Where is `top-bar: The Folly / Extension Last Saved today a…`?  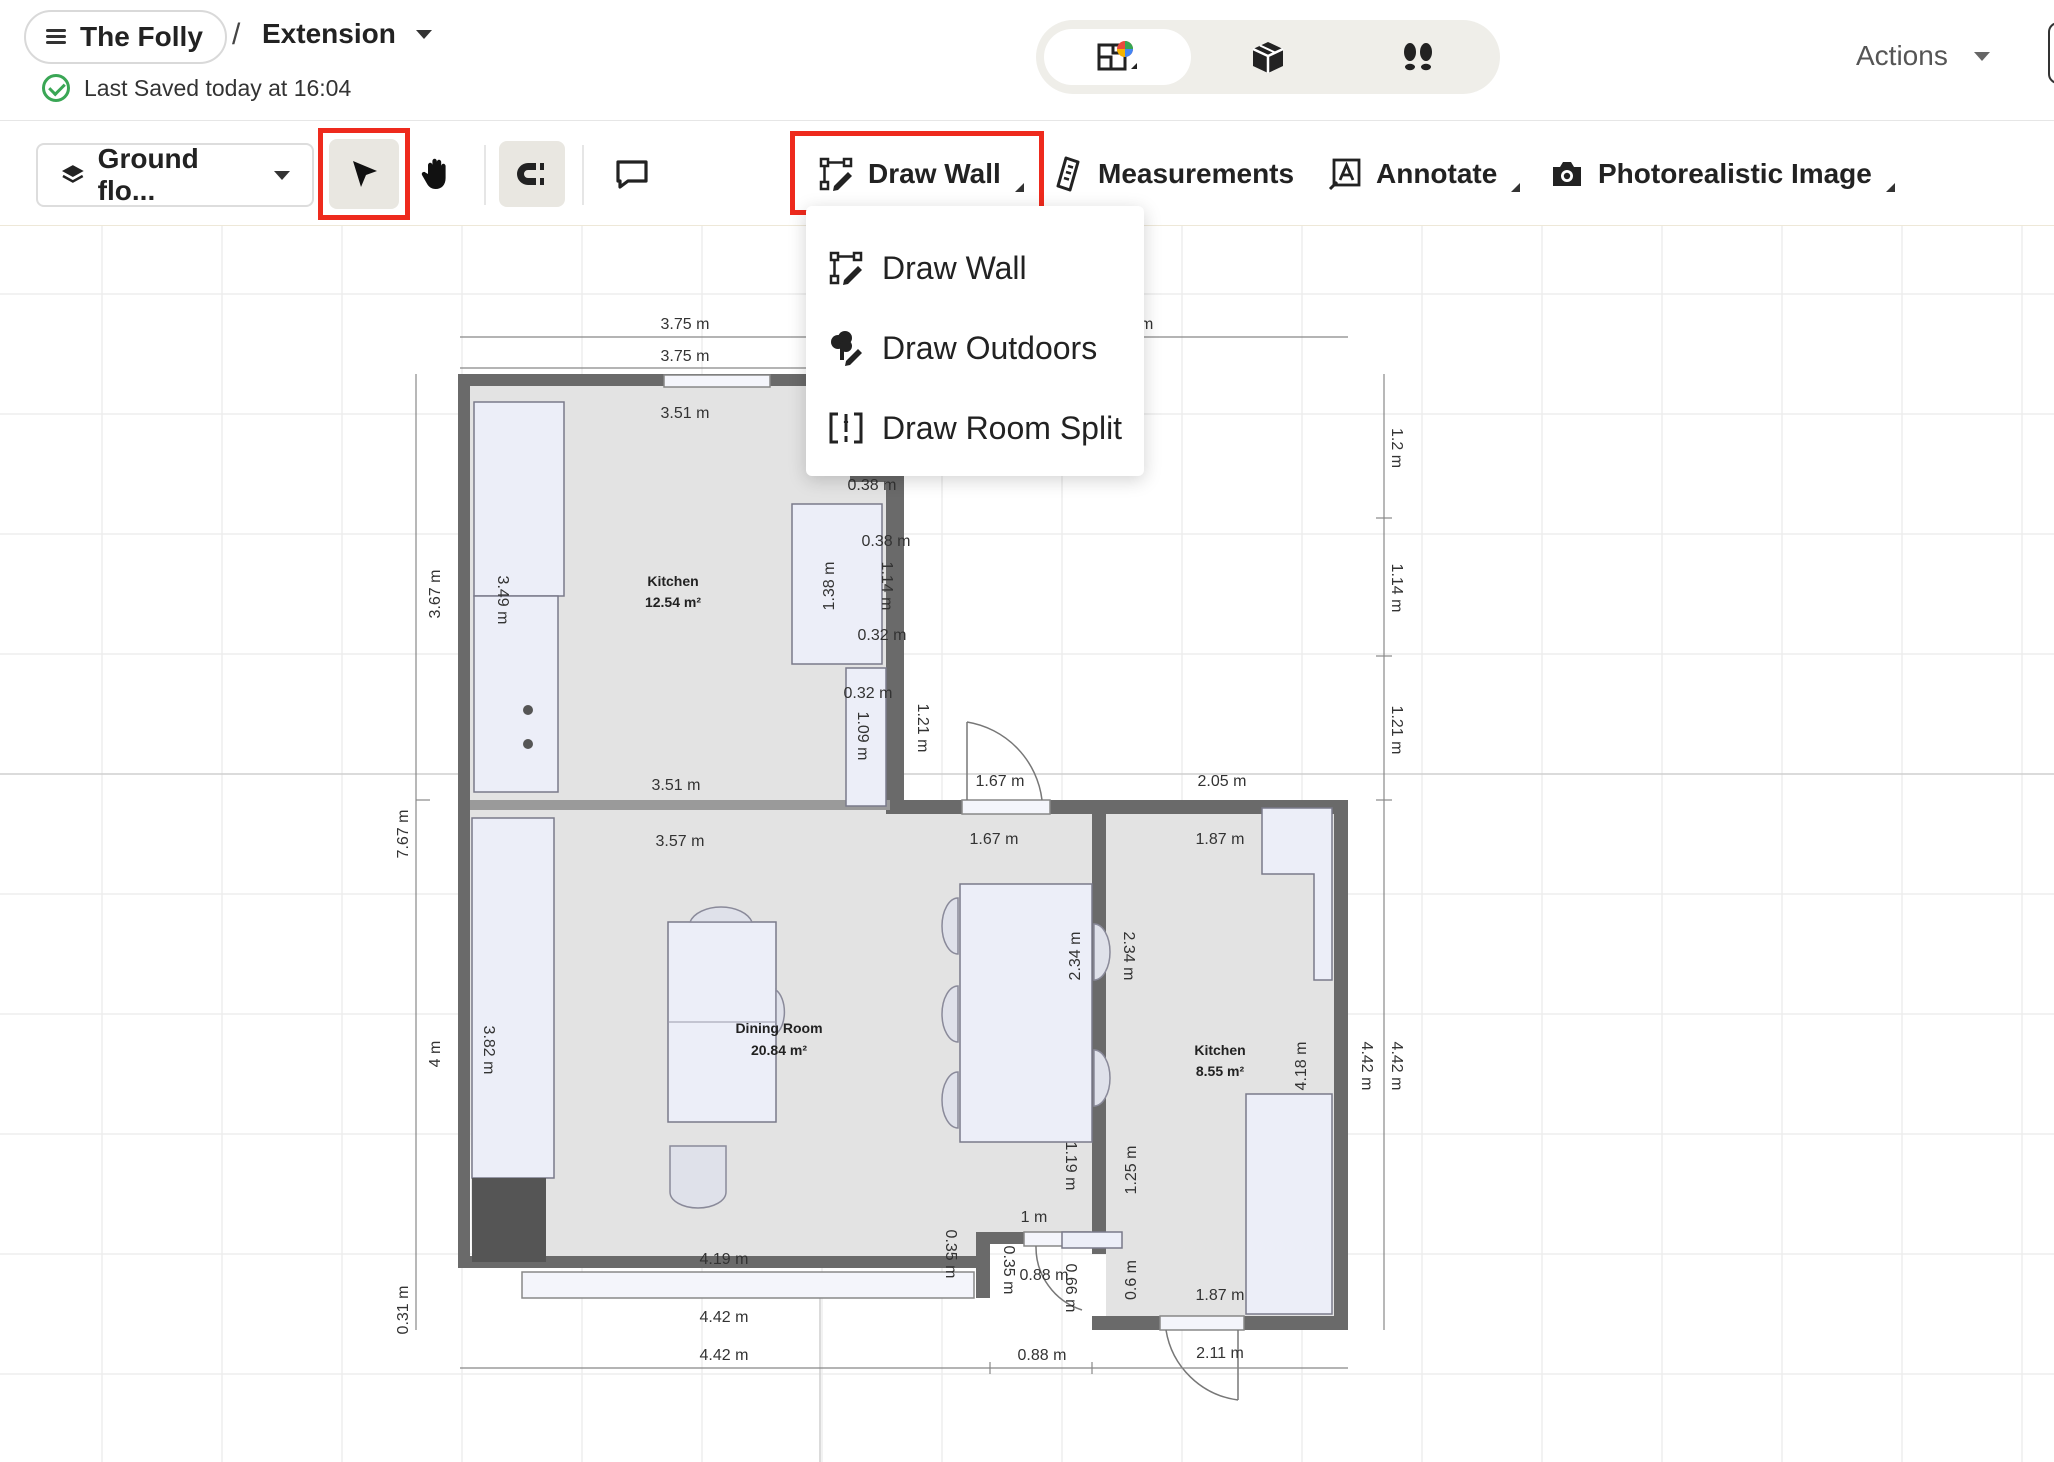
top-bar: The Folly / Extension Last Saved today a… is located at coordinates (1027, 60).